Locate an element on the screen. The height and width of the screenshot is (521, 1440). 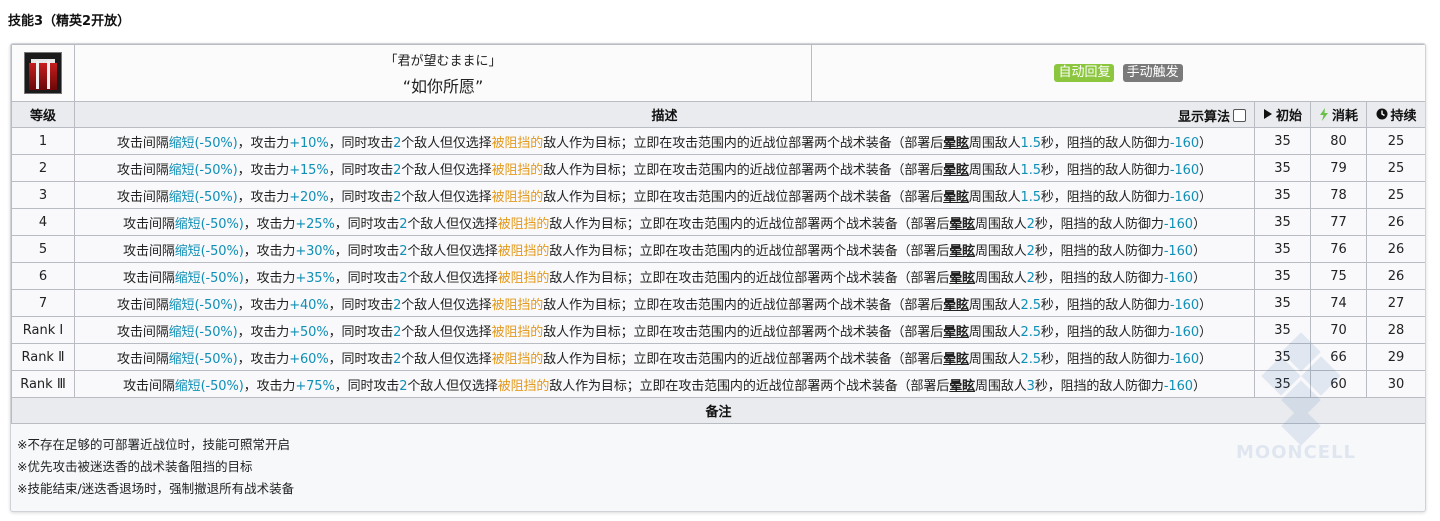
level-cell: 7 is located at coordinates (43, 303).